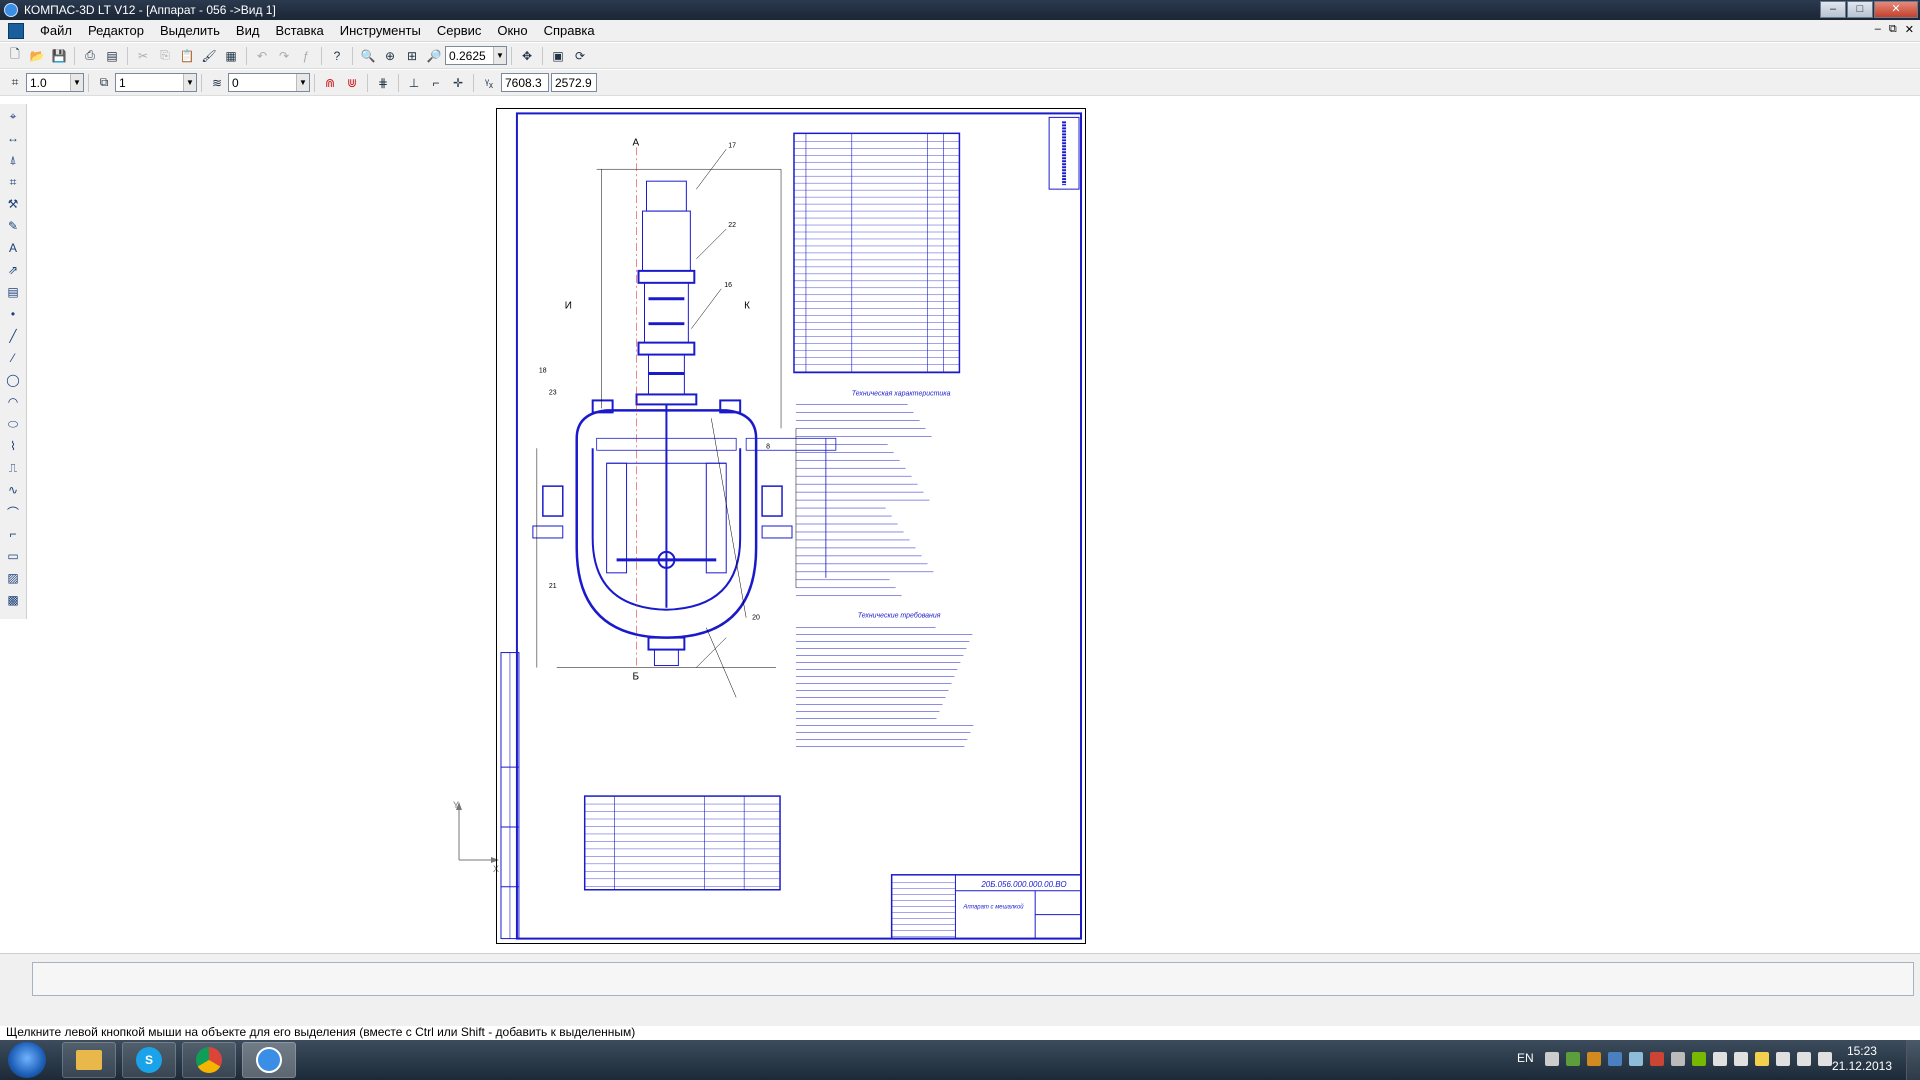 The width and height of the screenshot is (1920, 1080). Describe the element at coordinates (1833, 9) in the screenshot. I see `minimize-button: –` at that location.